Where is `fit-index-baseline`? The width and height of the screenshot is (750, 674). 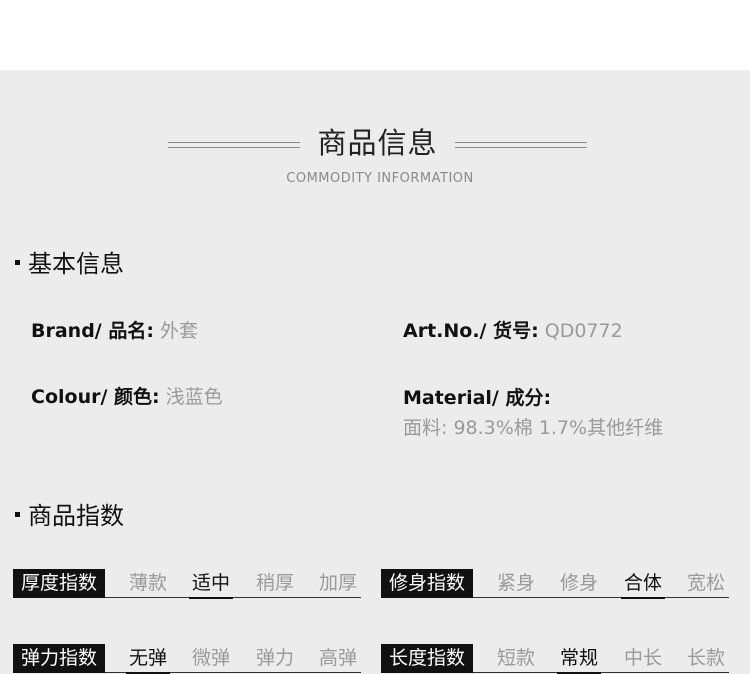
fit-index-baseline is located at coordinates (601, 597).